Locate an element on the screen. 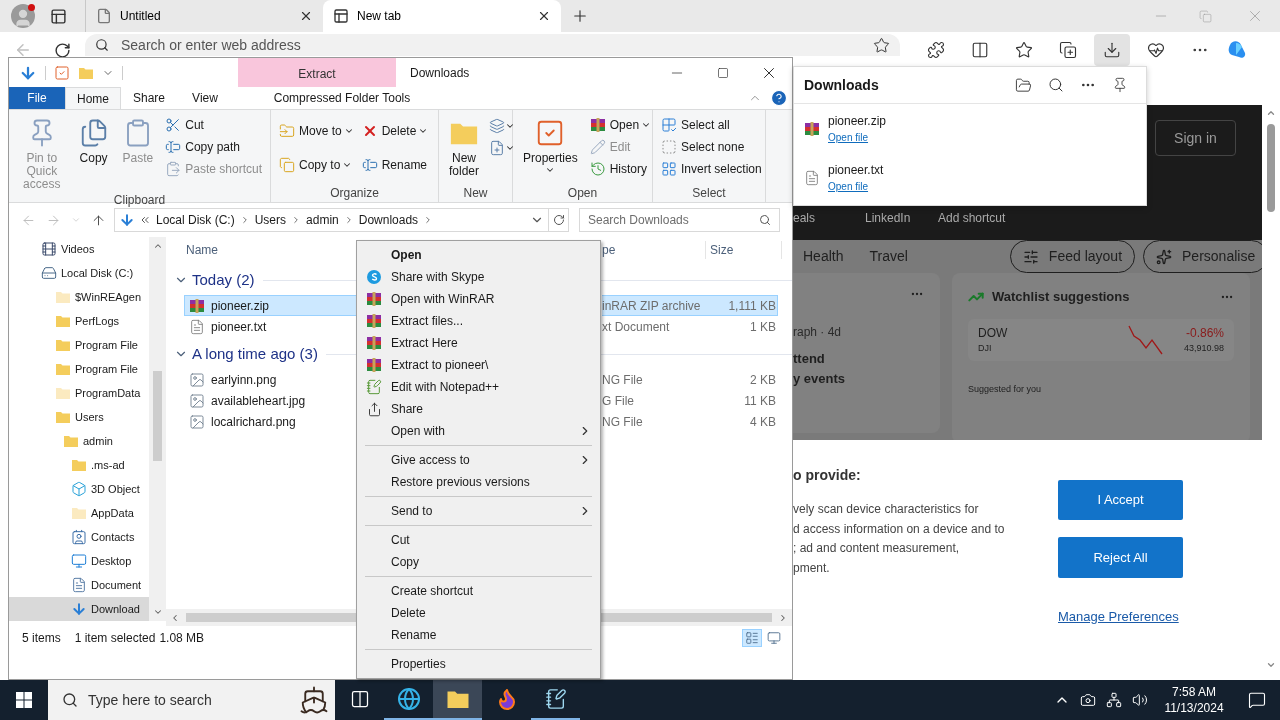 The width and height of the screenshot is (1280, 720). file-size: 4 KB is located at coordinates (762, 422).